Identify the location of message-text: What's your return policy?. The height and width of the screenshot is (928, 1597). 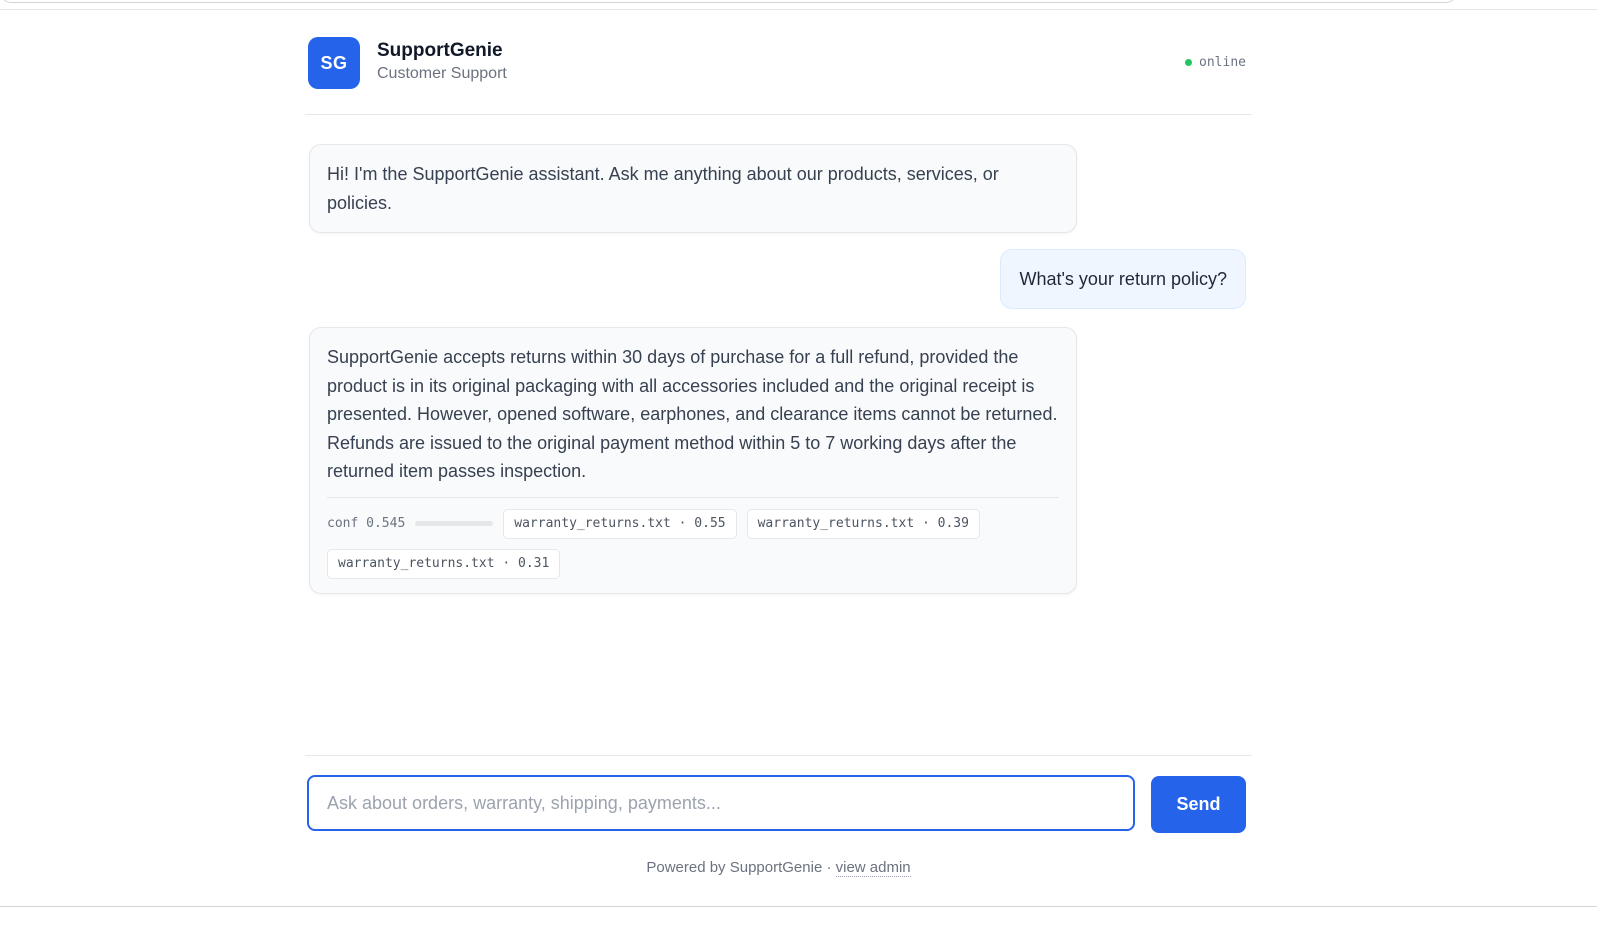
(1123, 279).